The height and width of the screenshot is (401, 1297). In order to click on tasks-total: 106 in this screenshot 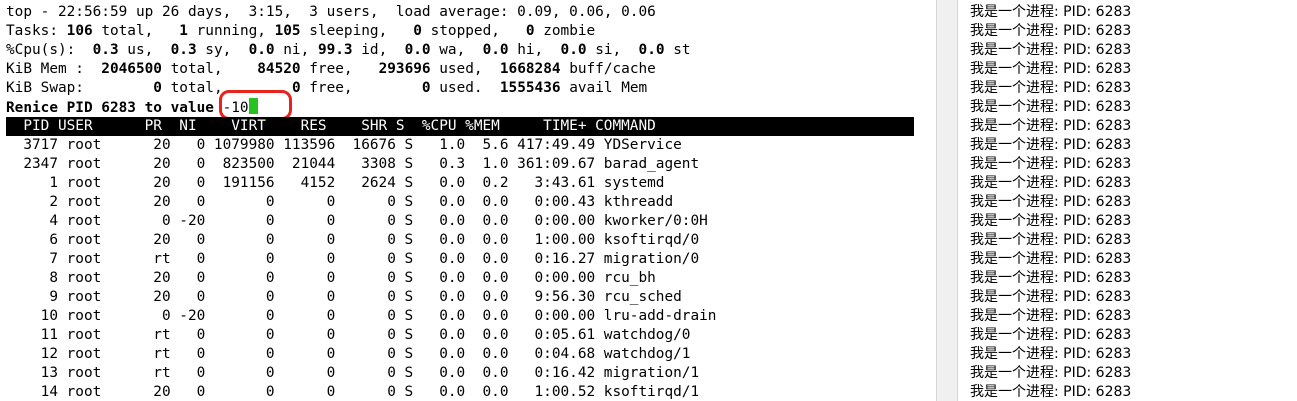, I will do `click(79, 31)`.